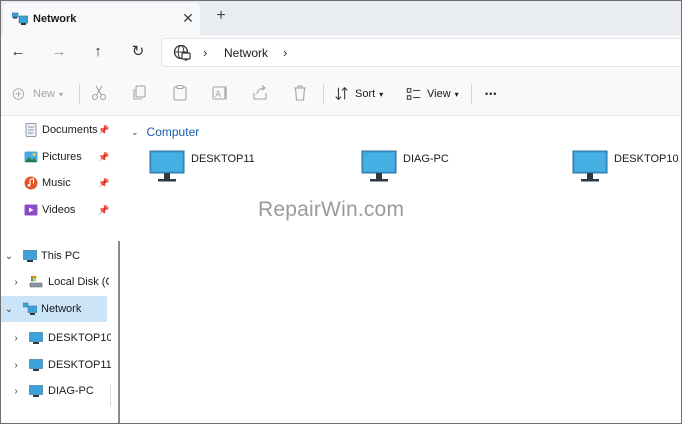 The height and width of the screenshot is (424, 682). I want to click on back-button: ←, so click(18, 52).